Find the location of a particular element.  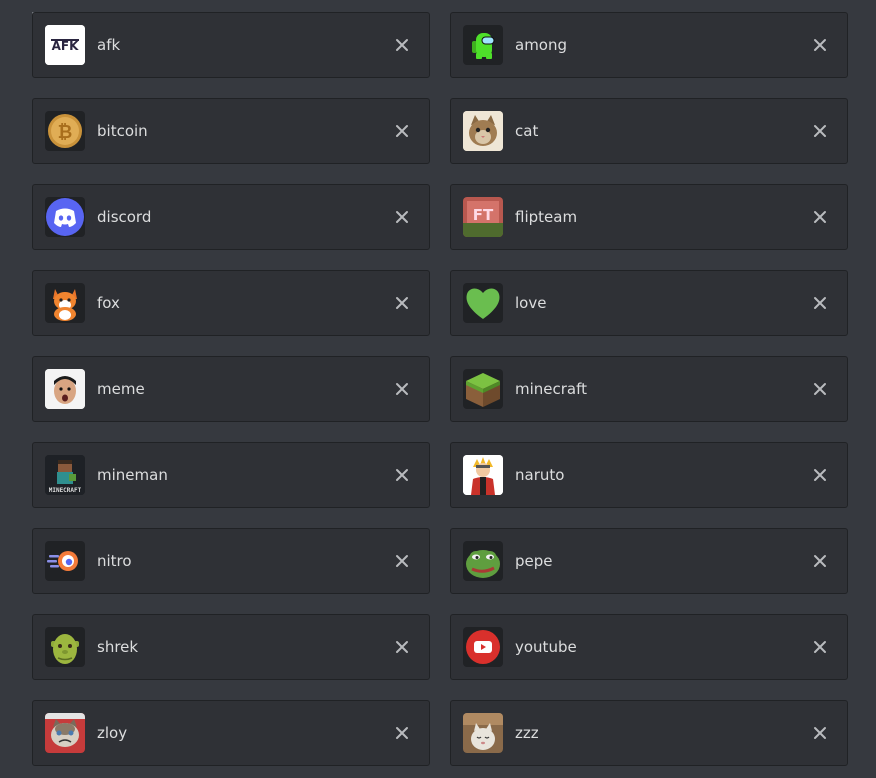

sticker-name: shrek is located at coordinates (118, 647).